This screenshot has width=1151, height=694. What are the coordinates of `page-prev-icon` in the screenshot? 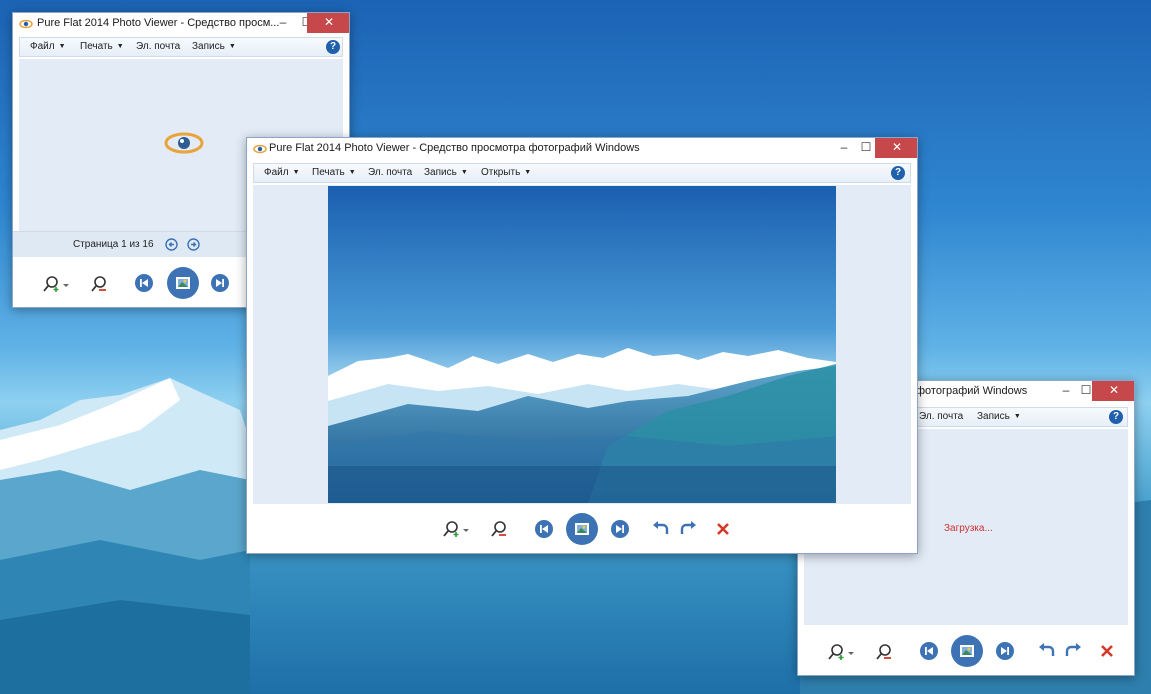 It's located at (171, 244).